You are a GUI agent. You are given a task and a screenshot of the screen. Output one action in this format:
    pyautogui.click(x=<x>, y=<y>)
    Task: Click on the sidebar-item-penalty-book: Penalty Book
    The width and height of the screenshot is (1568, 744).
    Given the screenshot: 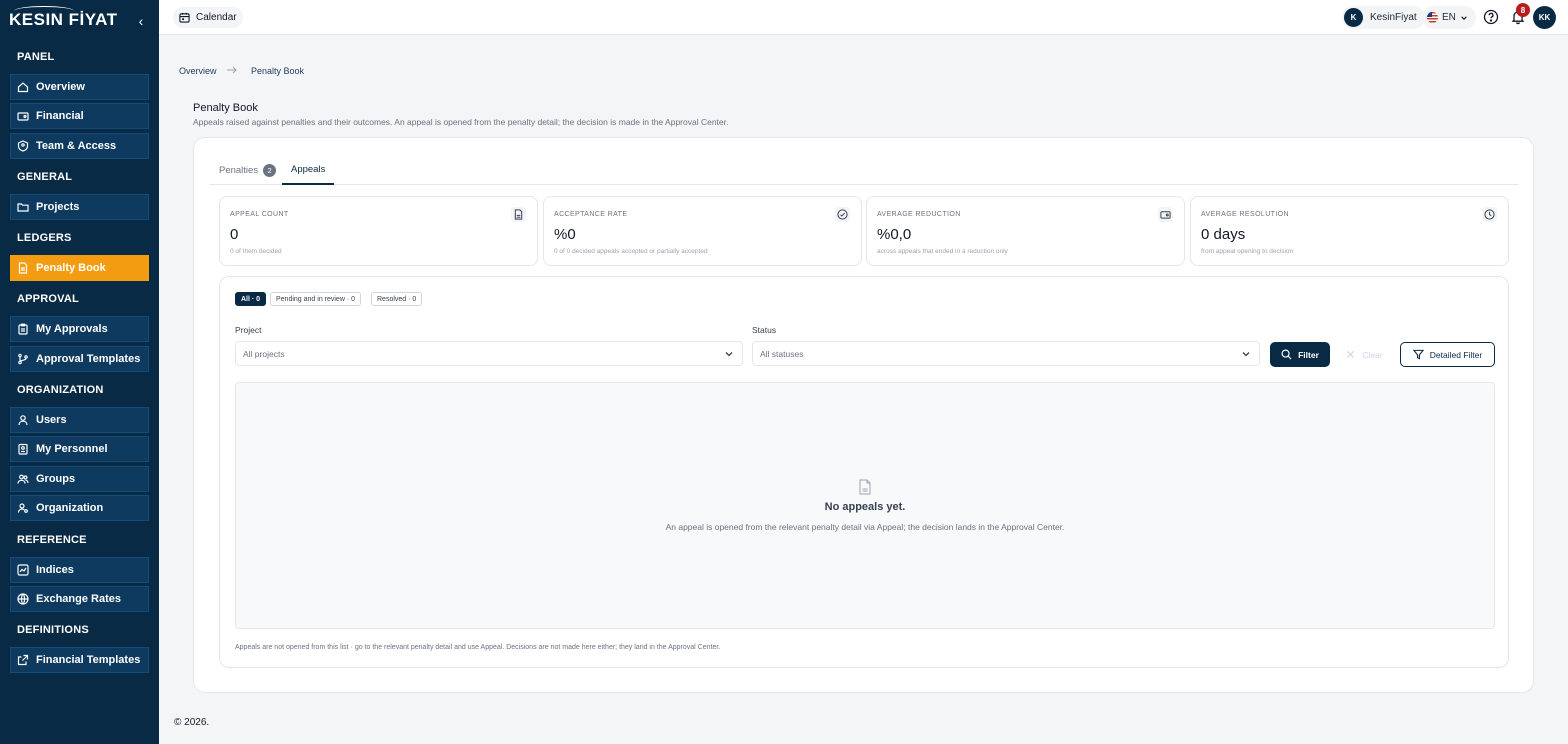 What is the action you would take?
    pyautogui.click(x=79, y=268)
    